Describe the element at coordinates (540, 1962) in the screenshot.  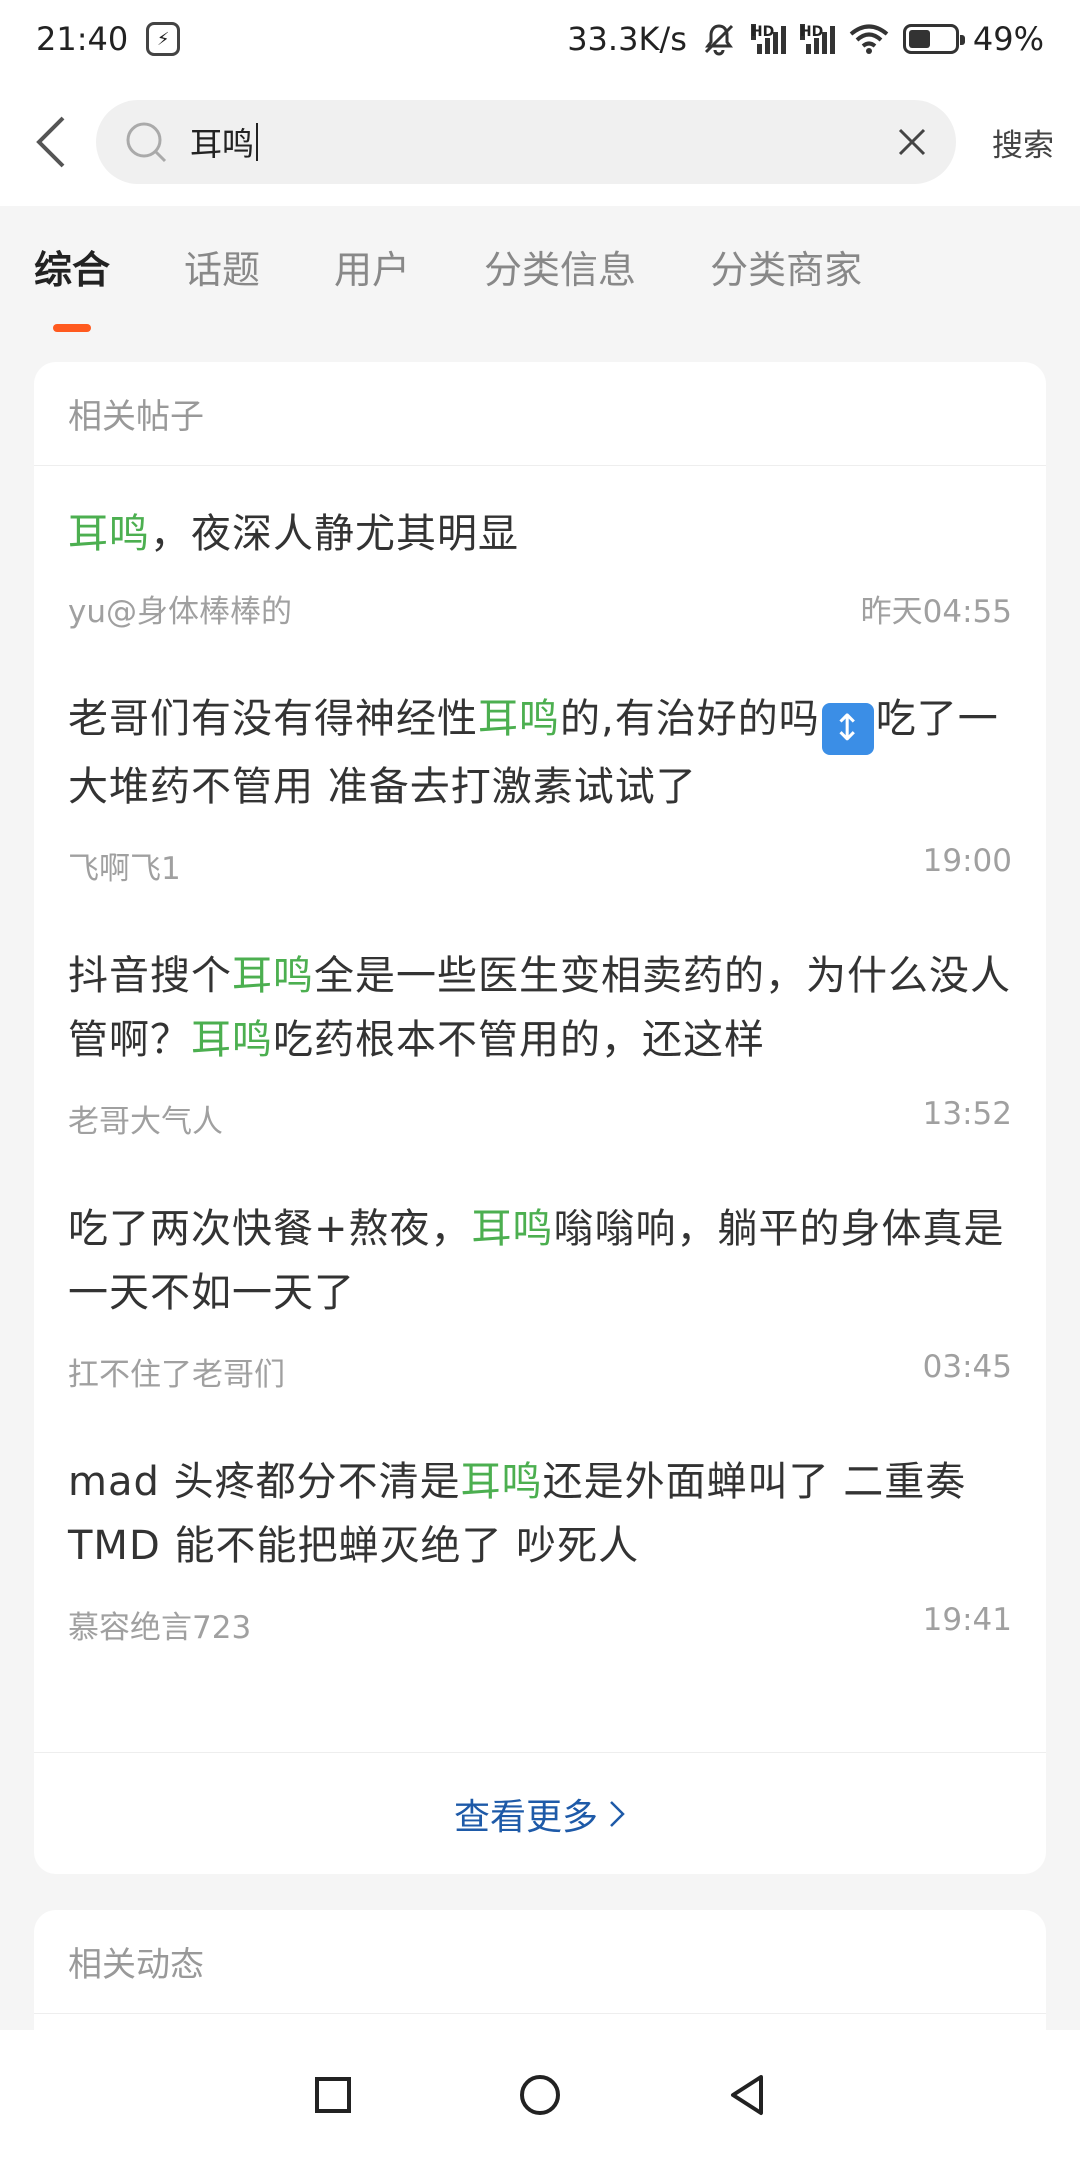
I see `related-dynamics-title: 相关动态` at that location.